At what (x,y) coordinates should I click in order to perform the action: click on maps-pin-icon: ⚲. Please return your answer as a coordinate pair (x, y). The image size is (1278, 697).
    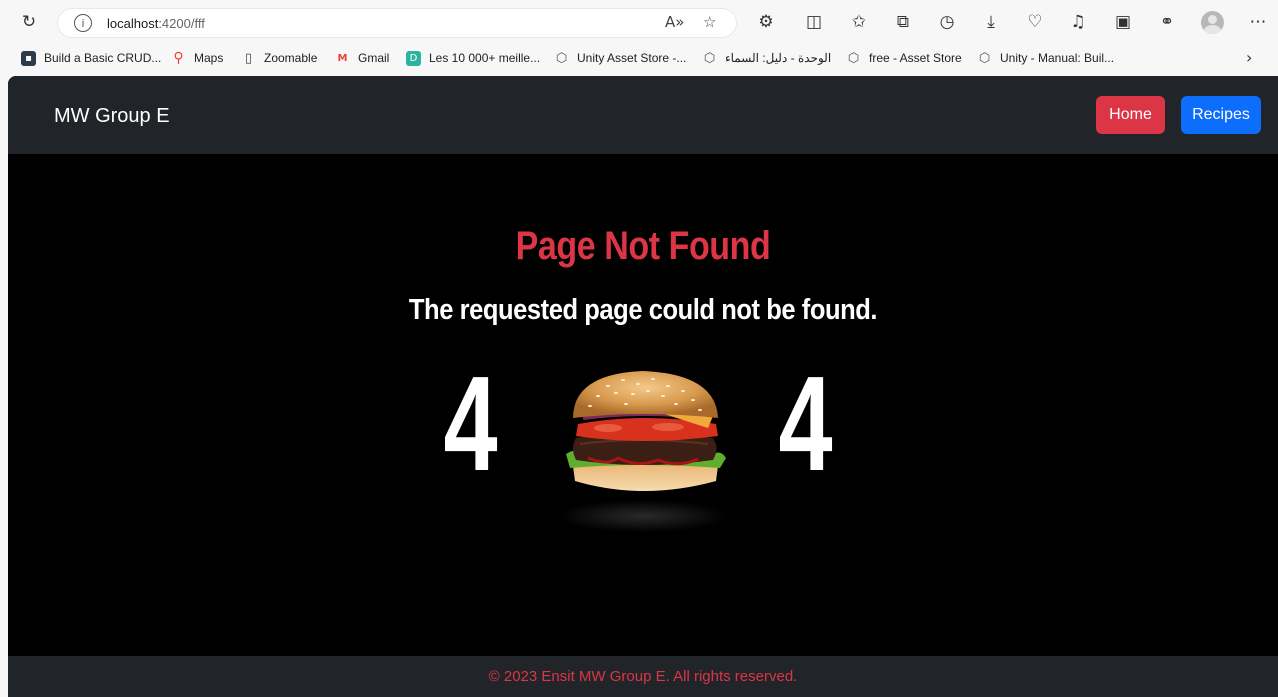
    Looking at the image, I should click on (178, 58).